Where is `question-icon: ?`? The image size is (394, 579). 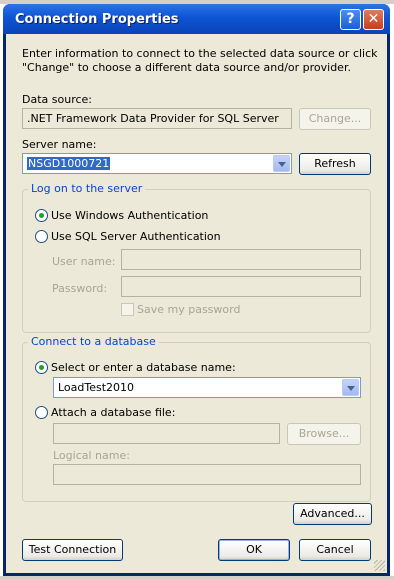 question-icon: ? is located at coordinates (350, 19).